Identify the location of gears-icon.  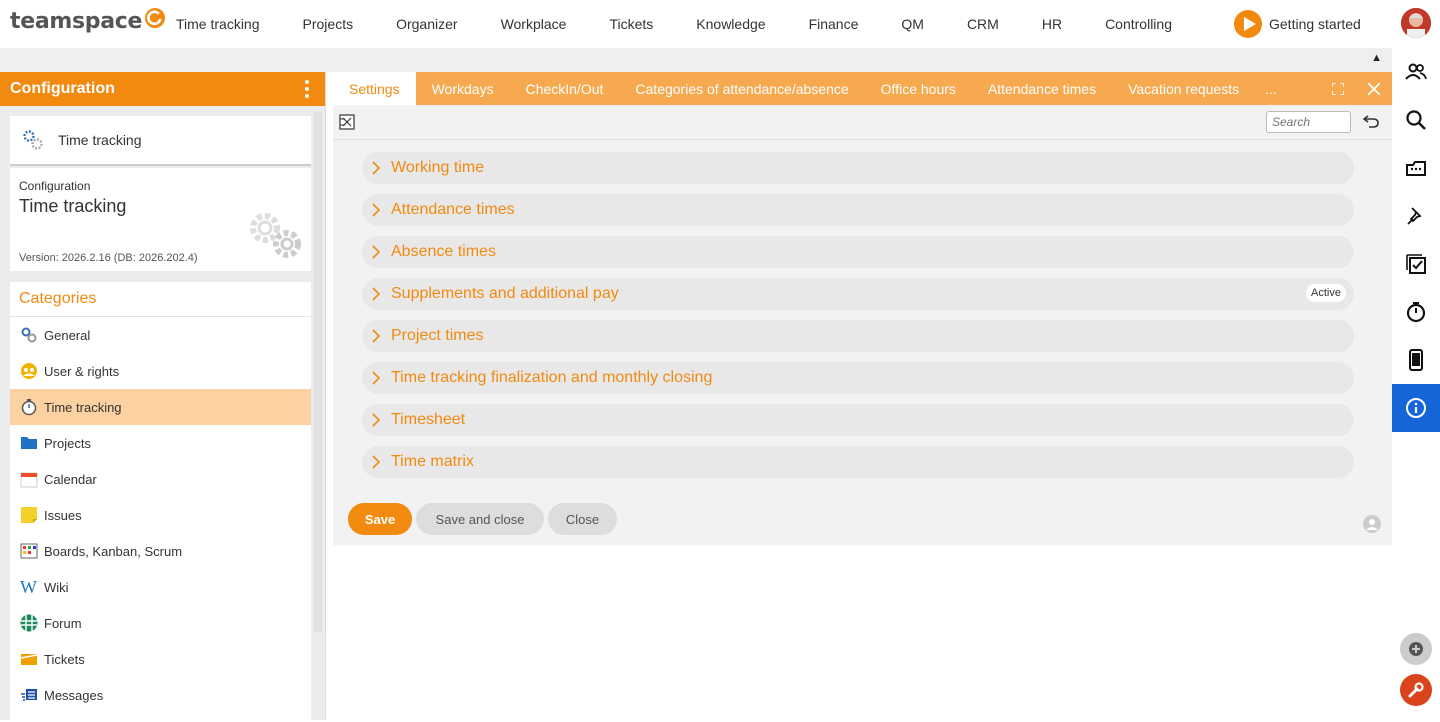
(33, 140).